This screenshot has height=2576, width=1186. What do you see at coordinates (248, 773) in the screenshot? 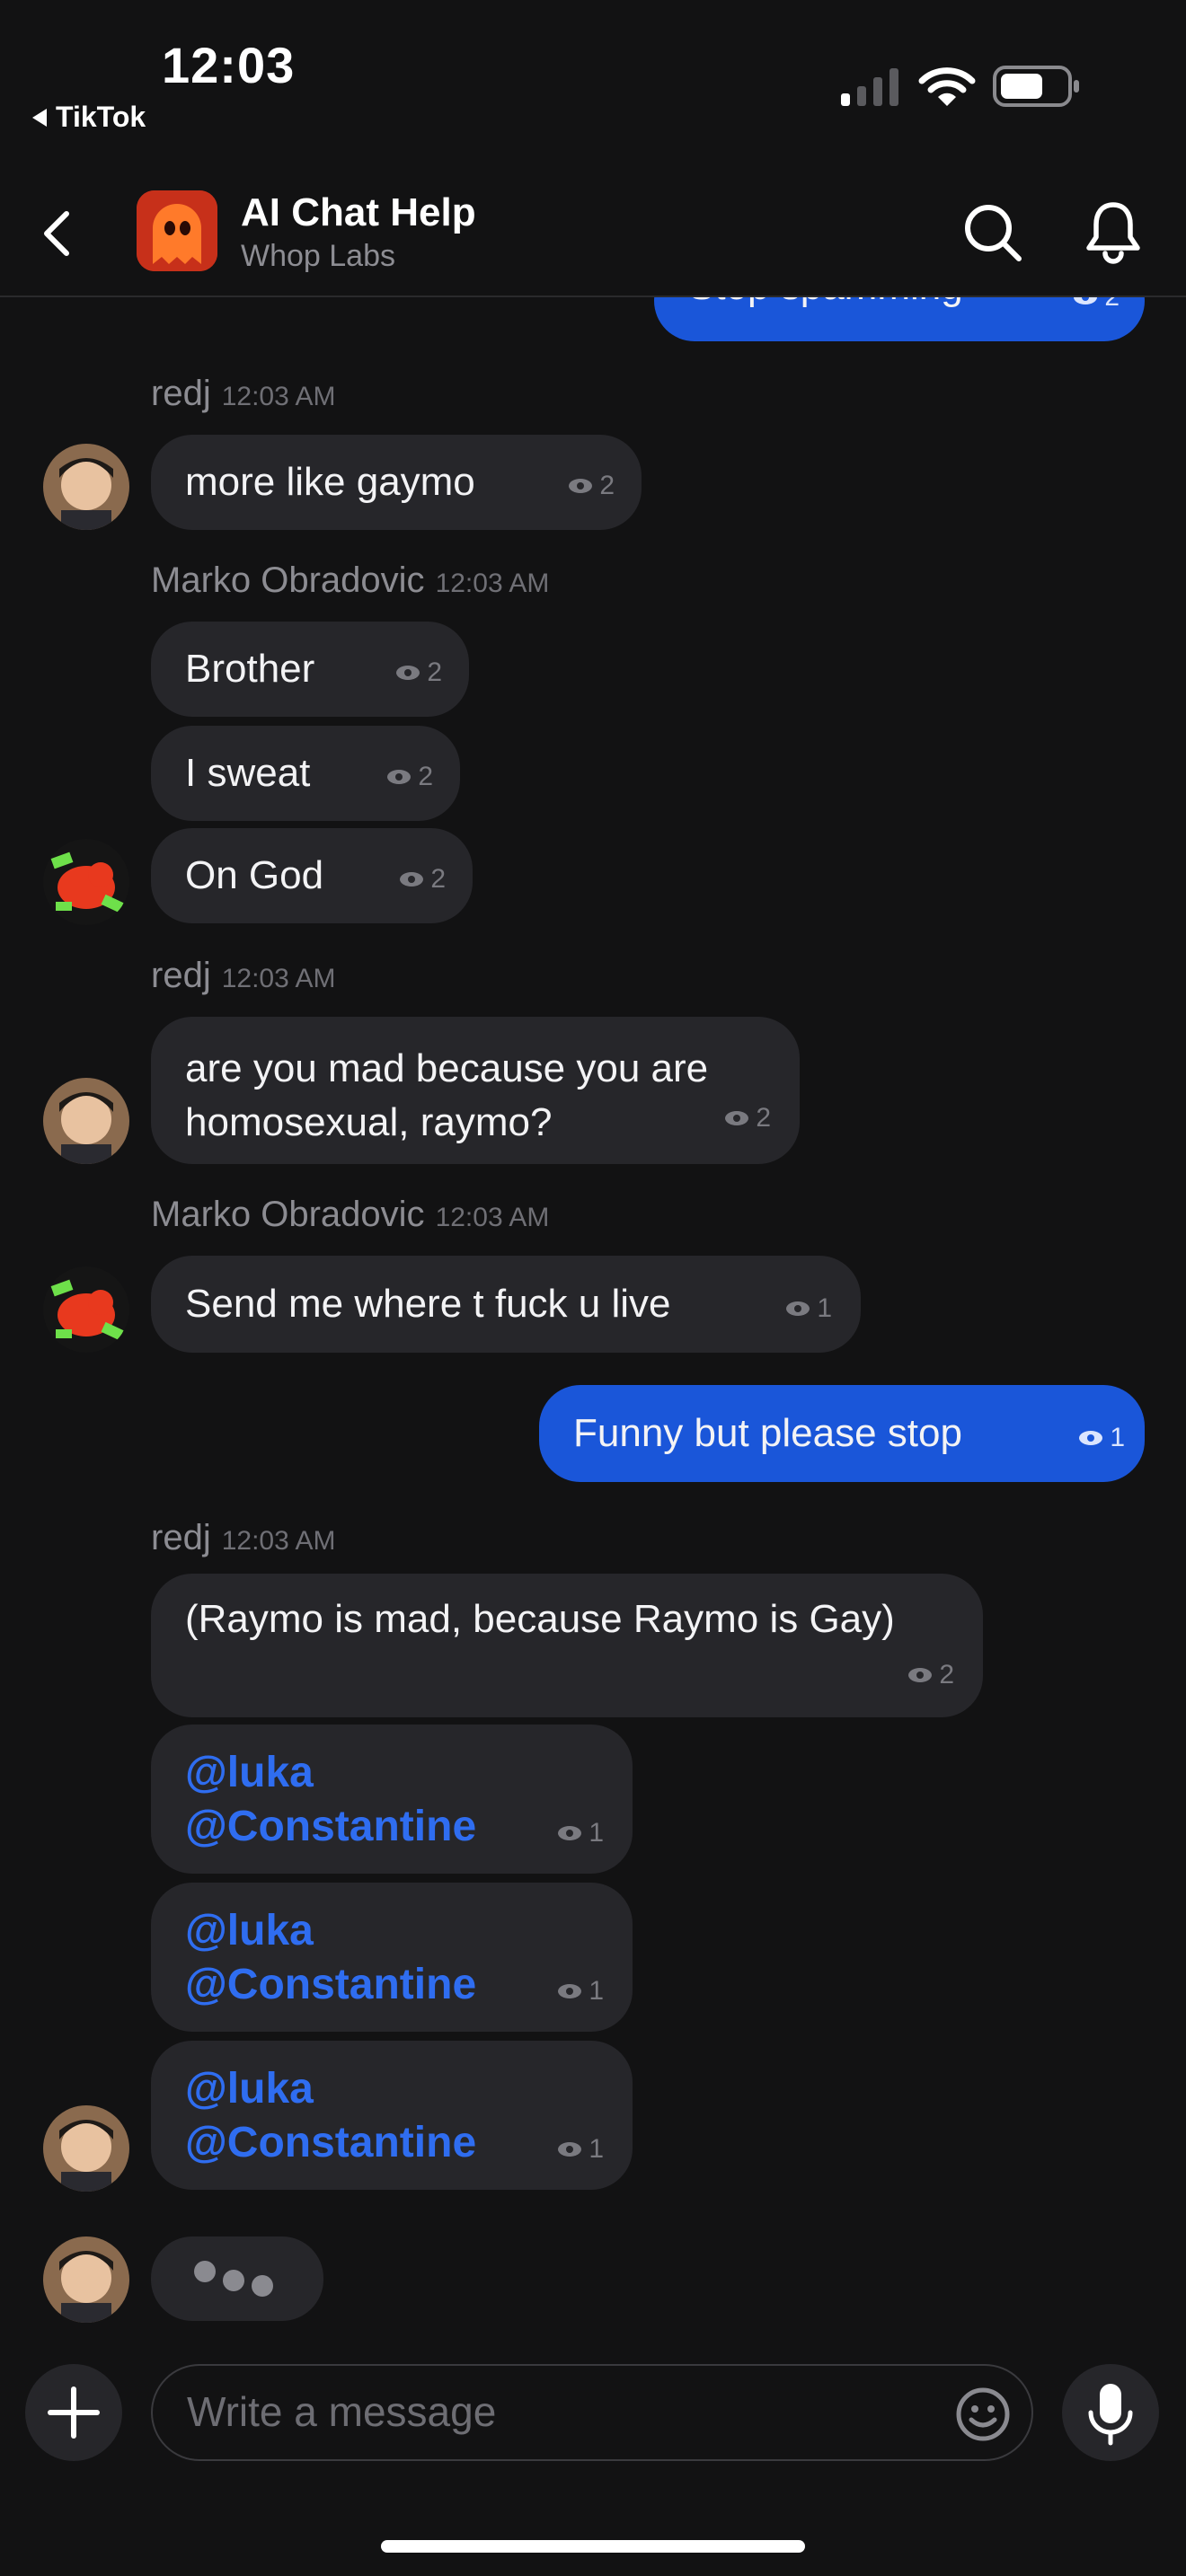
I see `message-text: I sweat` at bounding box center [248, 773].